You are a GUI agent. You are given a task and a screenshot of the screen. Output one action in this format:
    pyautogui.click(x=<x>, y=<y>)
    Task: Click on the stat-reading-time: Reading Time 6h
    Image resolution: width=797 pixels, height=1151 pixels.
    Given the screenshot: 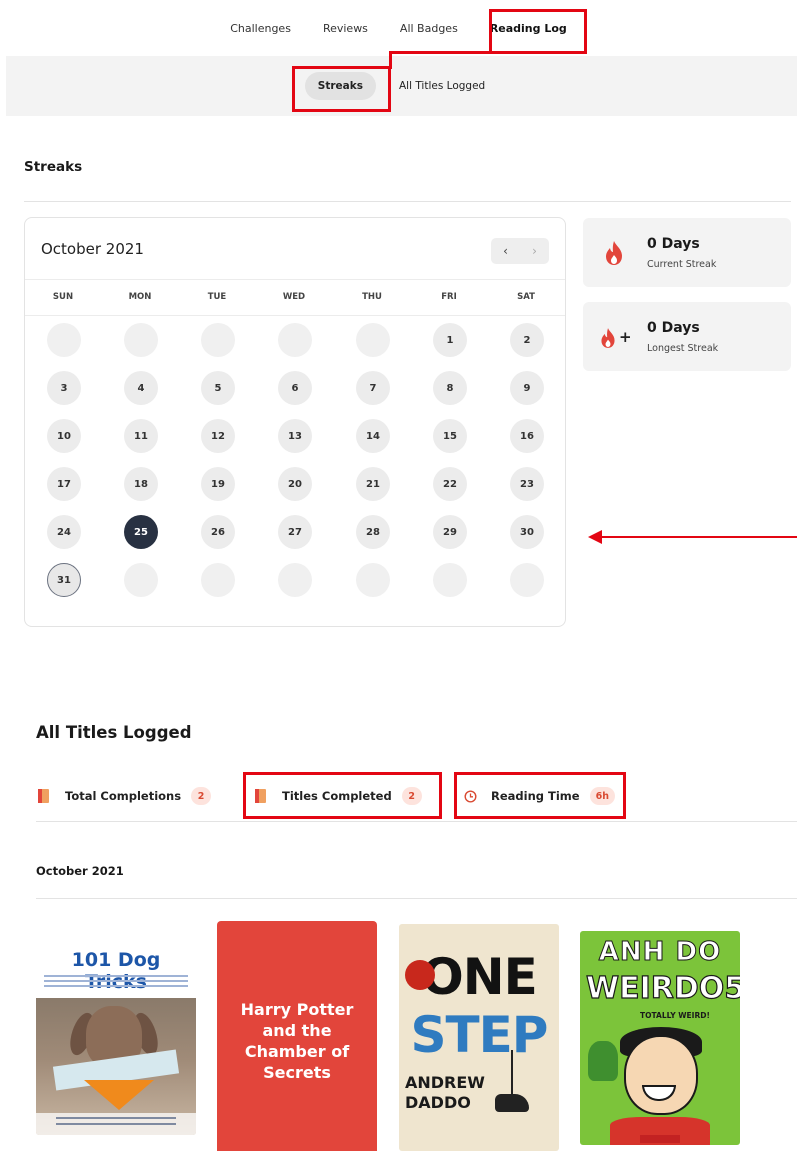 What is the action you would take?
    pyautogui.click(x=539, y=796)
    